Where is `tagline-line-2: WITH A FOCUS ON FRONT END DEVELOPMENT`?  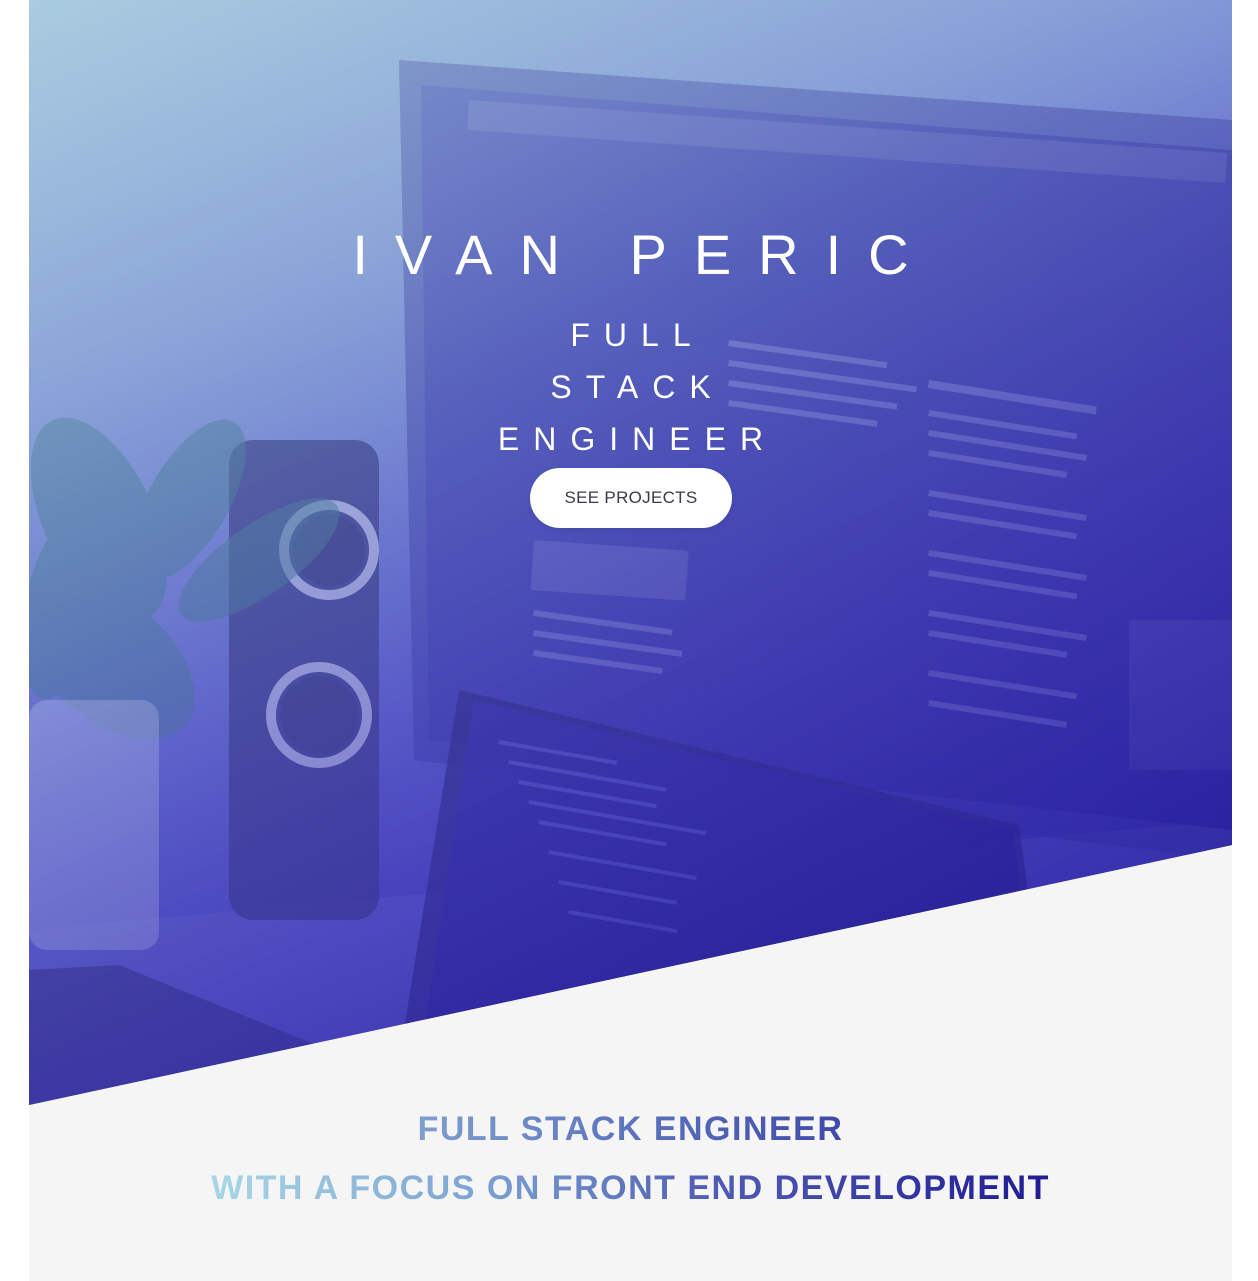
tagline-line-2: WITH A FOCUS ON FRONT END DEVELOPMENT is located at coordinates (630, 1188).